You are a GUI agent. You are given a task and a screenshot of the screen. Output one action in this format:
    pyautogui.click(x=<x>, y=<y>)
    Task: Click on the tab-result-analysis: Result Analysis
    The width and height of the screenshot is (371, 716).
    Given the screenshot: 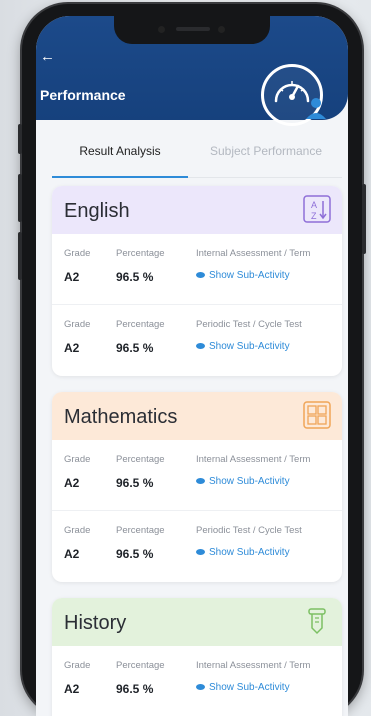 What is the action you would take?
    pyautogui.click(x=120, y=151)
    